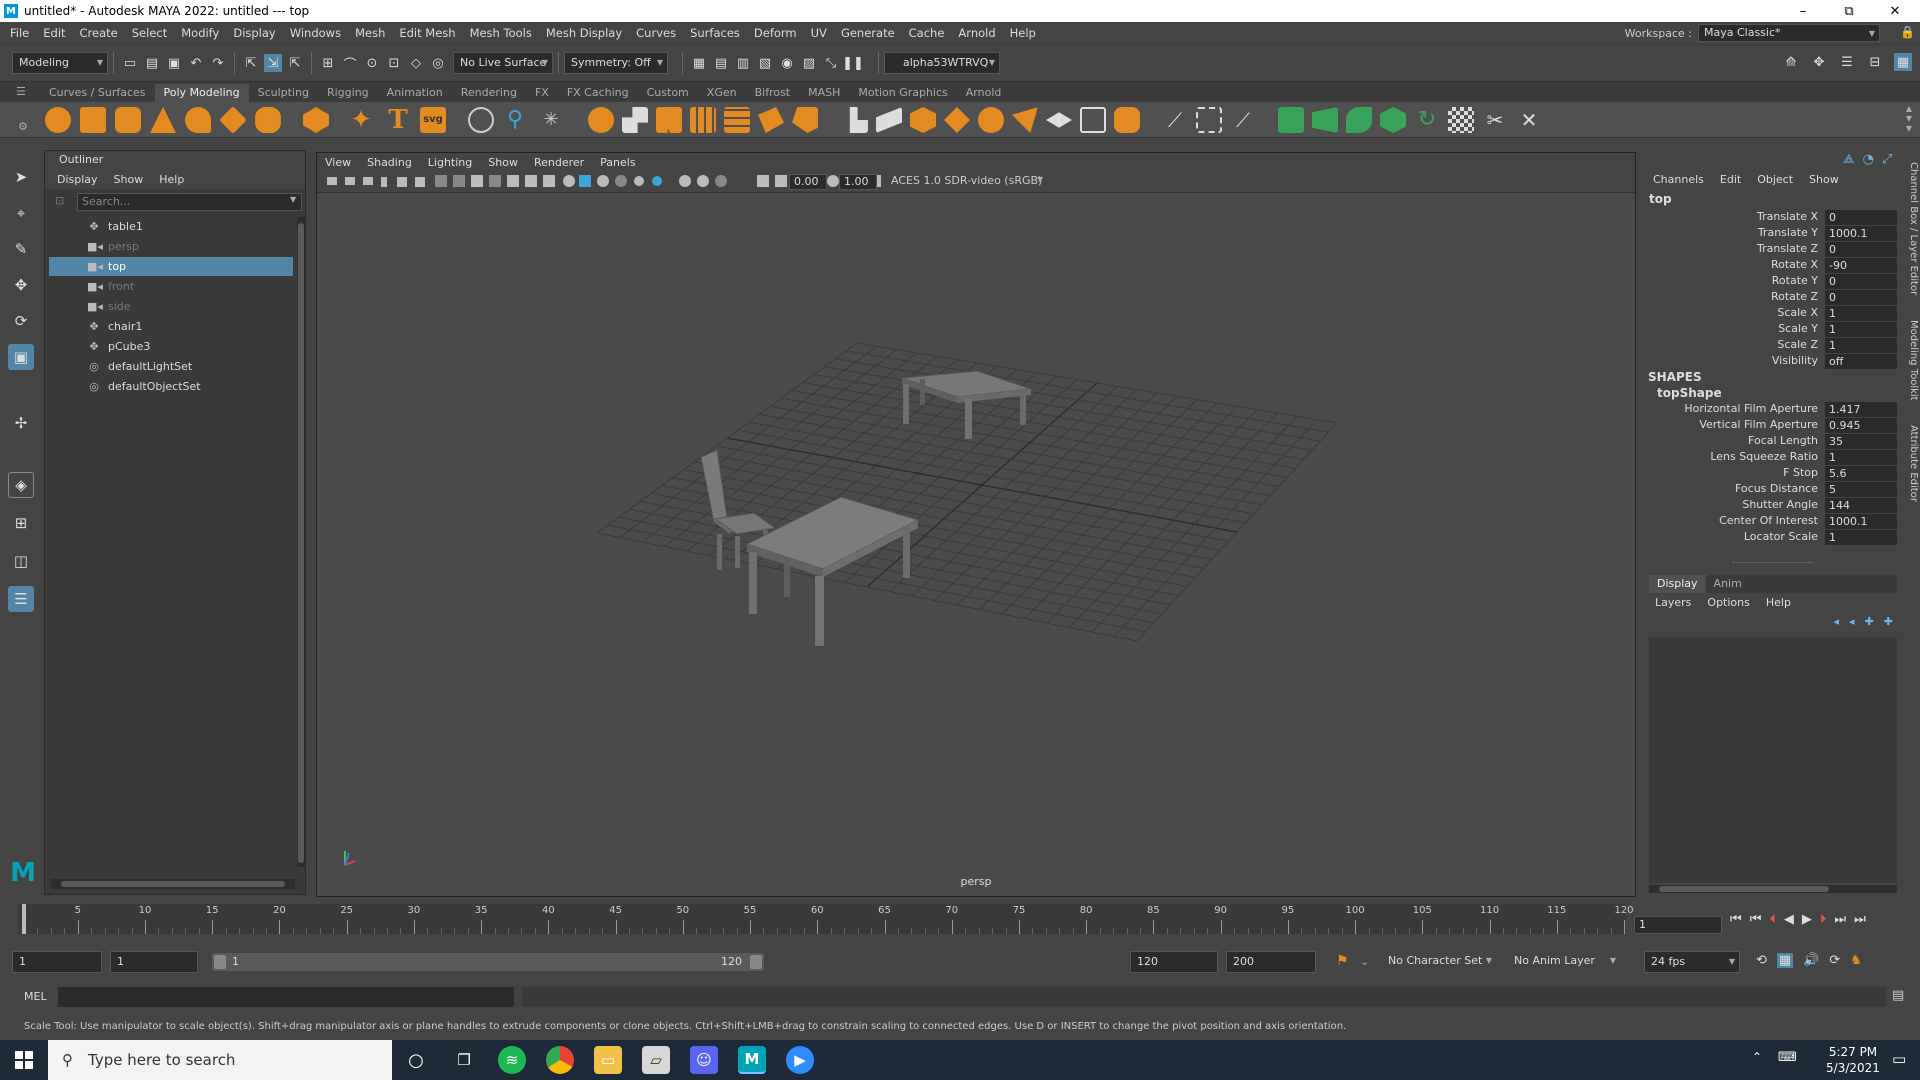 The height and width of the screenshot is (1080, 1920). What do you see at coordinates (21, 285) in the screenshot?
I see `move-tool-icon: ✥` at bounding box center [21, 285].